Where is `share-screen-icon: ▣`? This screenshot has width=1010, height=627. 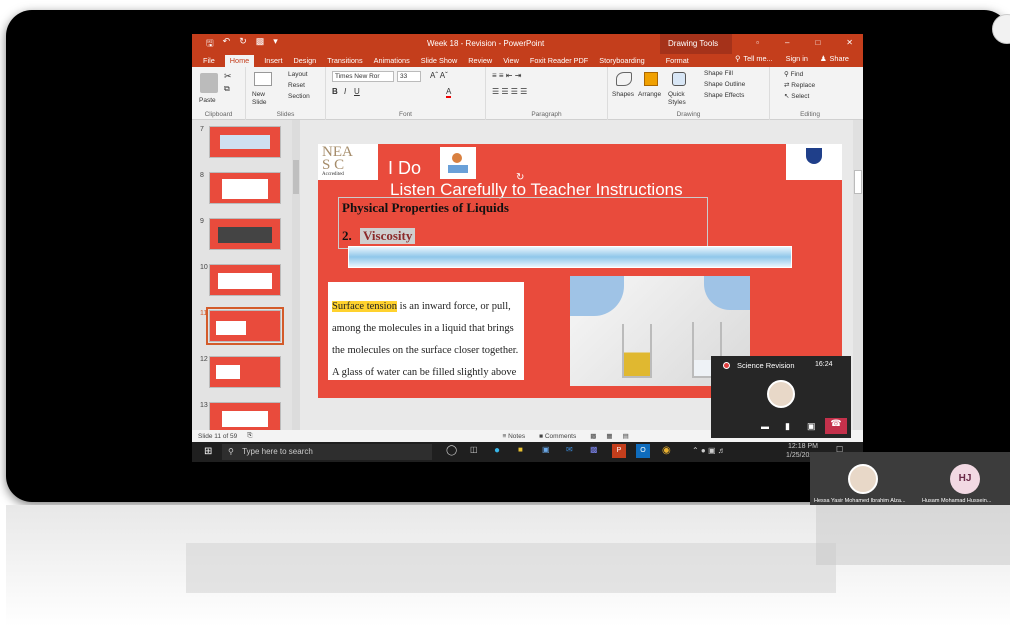
share-screen-icon: ▣ is located at coordinates (811, 426).